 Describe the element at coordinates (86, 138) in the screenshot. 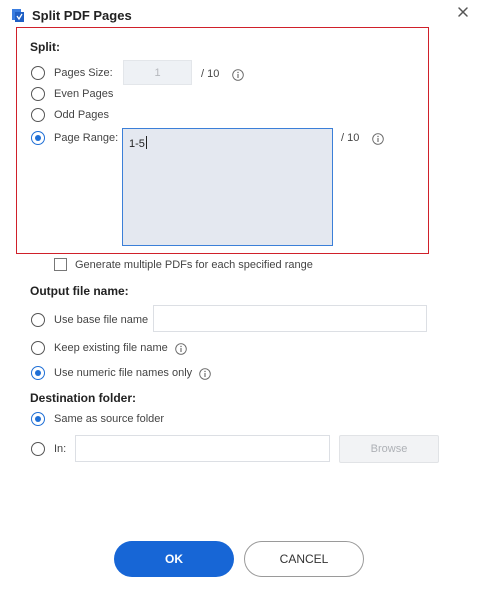

I see `page-range-label: Page Range:` at that location.